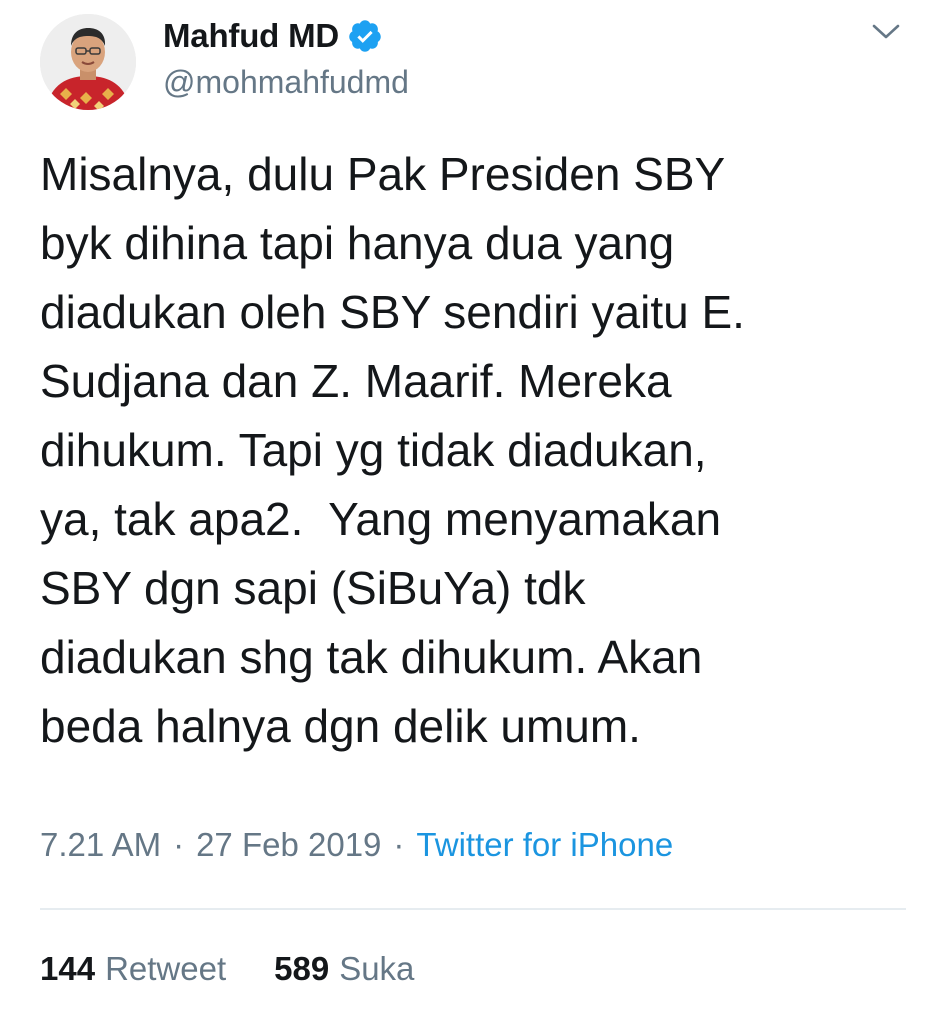 The width and height of the screenshot is (945, 1024). I want to click on author-handle: @mohmahfudmd, so click(286, 82).